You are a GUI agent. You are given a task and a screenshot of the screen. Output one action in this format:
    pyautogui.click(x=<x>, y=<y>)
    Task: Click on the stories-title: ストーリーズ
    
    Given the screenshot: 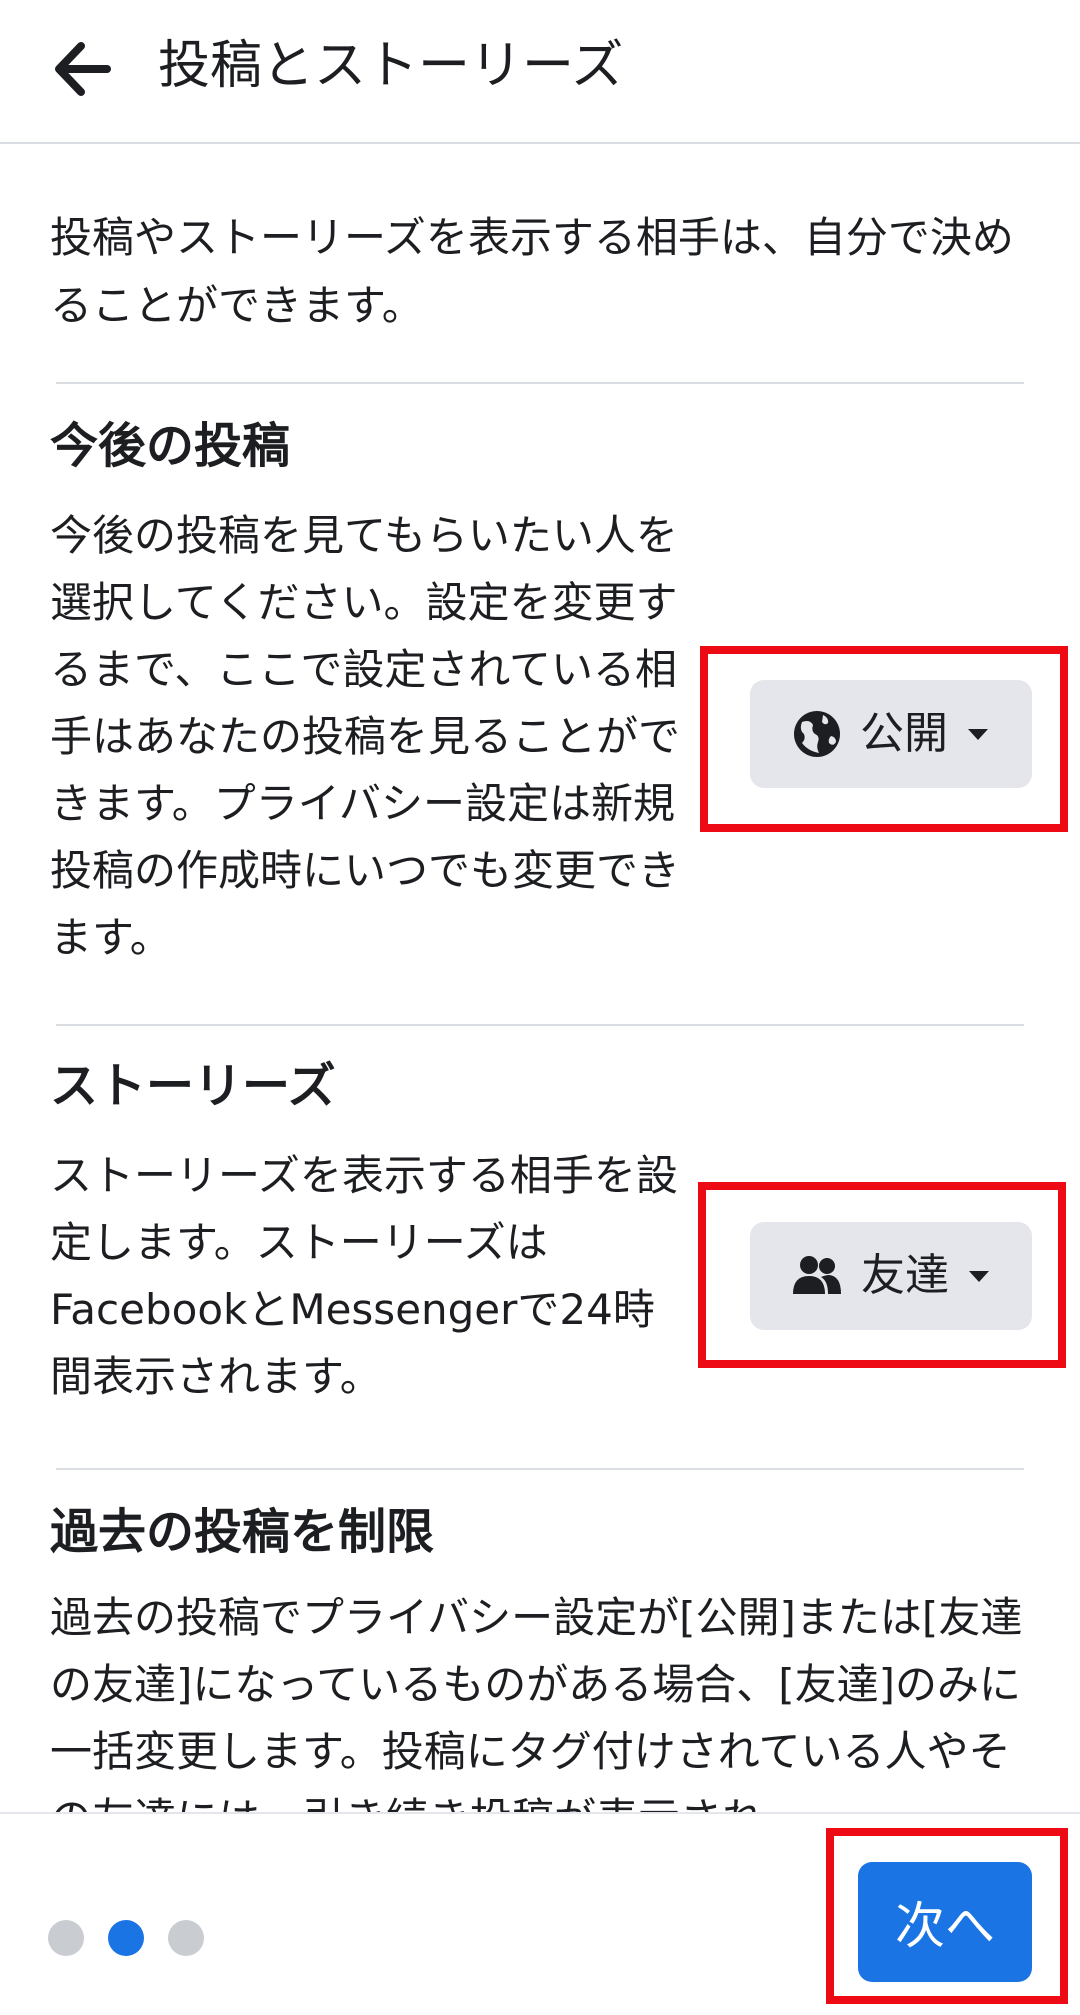 What is the action you would take?
    pyautogui.click(x=193, y=1086)
    